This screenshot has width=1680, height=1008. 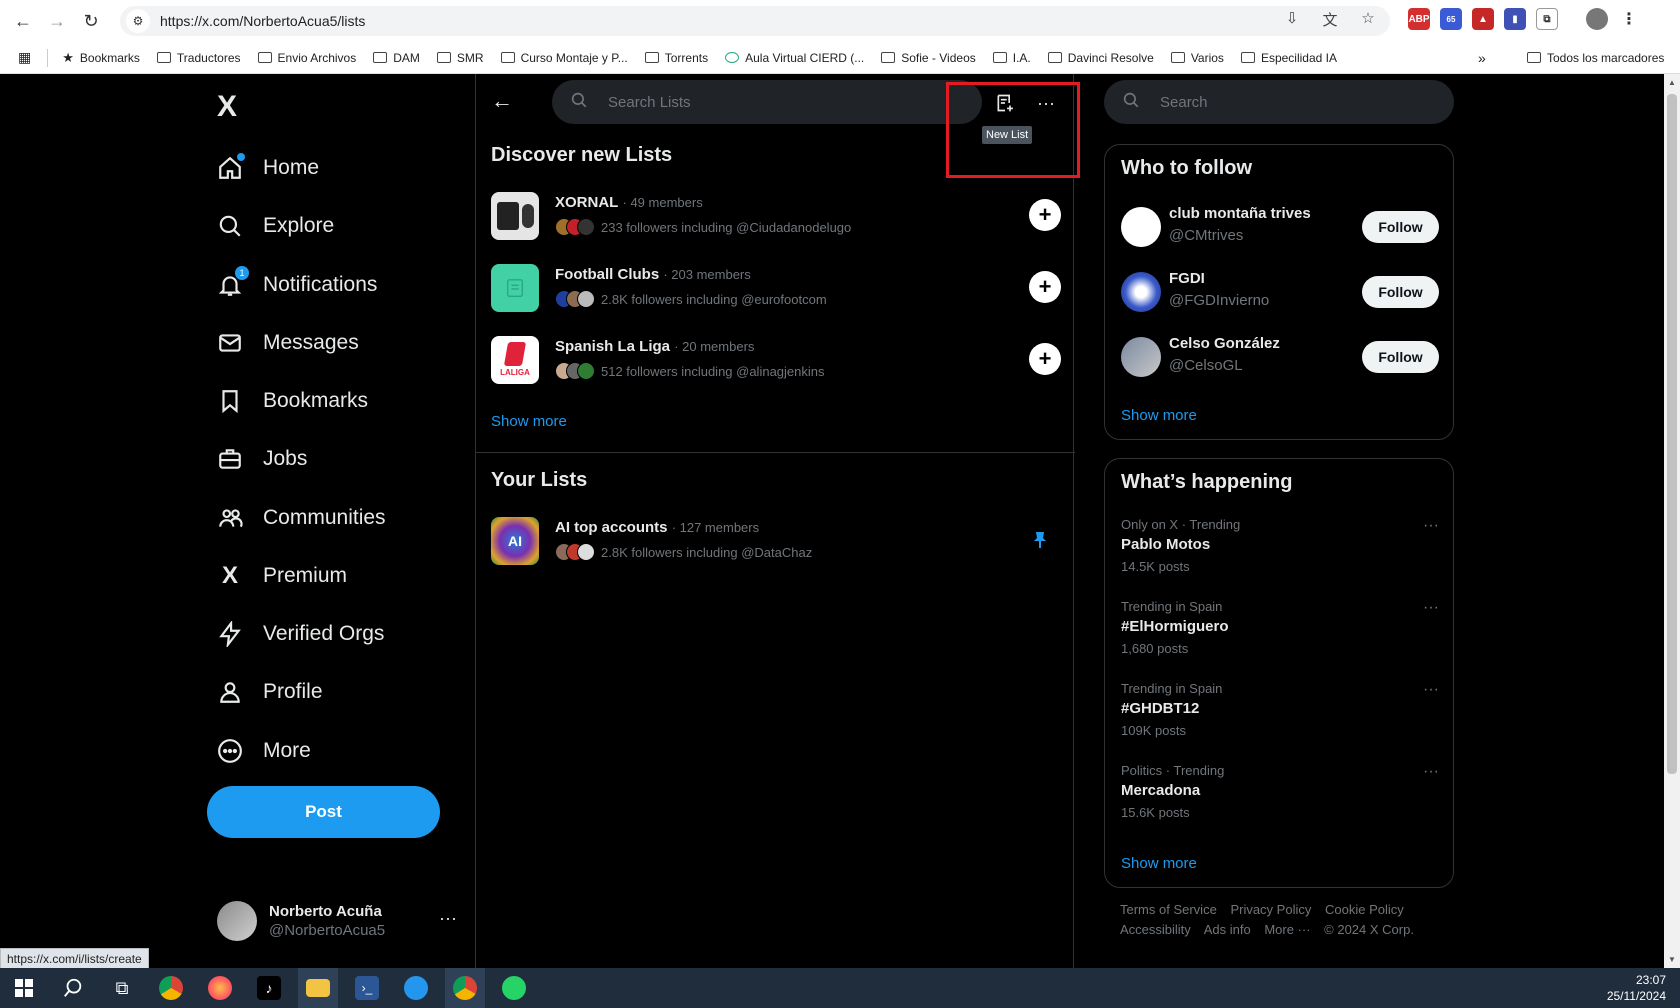 What do you see at coordinates (1227, 929) in the screenshot?
I see `footer-link: Ads info` at bounding box center [1227, 929].